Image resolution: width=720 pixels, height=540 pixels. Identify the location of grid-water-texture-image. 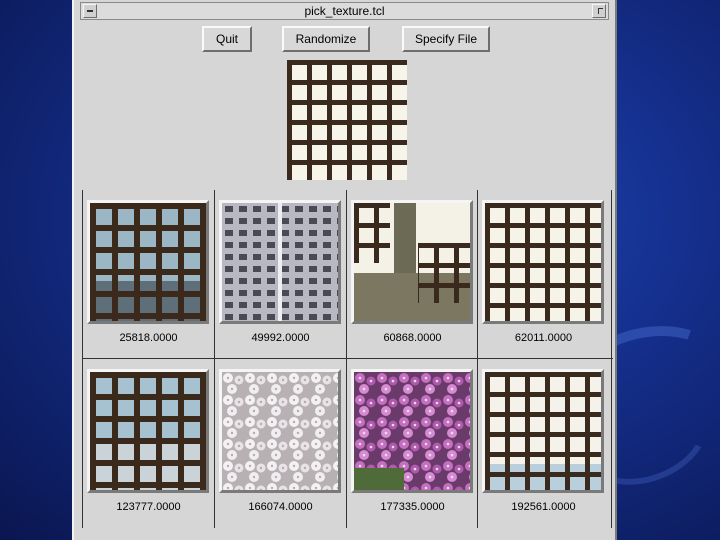
(148, 431).